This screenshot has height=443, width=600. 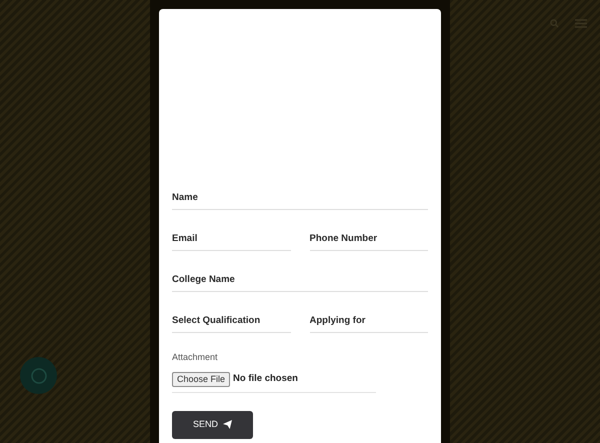 What do you see at coordinates (369, 239) in the screenshot?
I see `input-field: Phone Number` at bounding box center [369, 239].